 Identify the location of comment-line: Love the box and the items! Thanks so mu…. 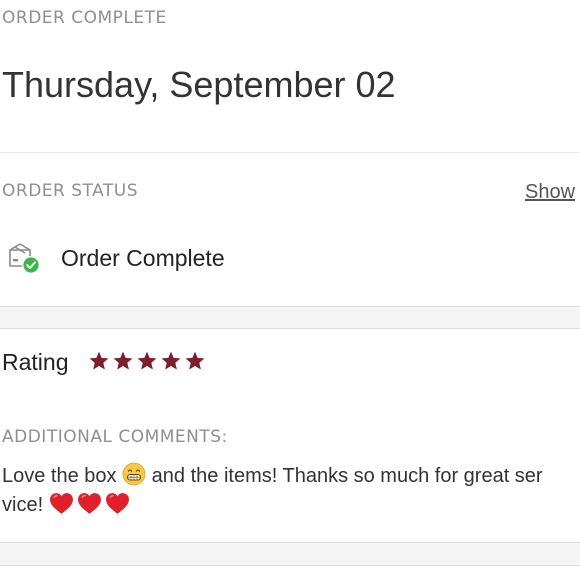
(291, 476).